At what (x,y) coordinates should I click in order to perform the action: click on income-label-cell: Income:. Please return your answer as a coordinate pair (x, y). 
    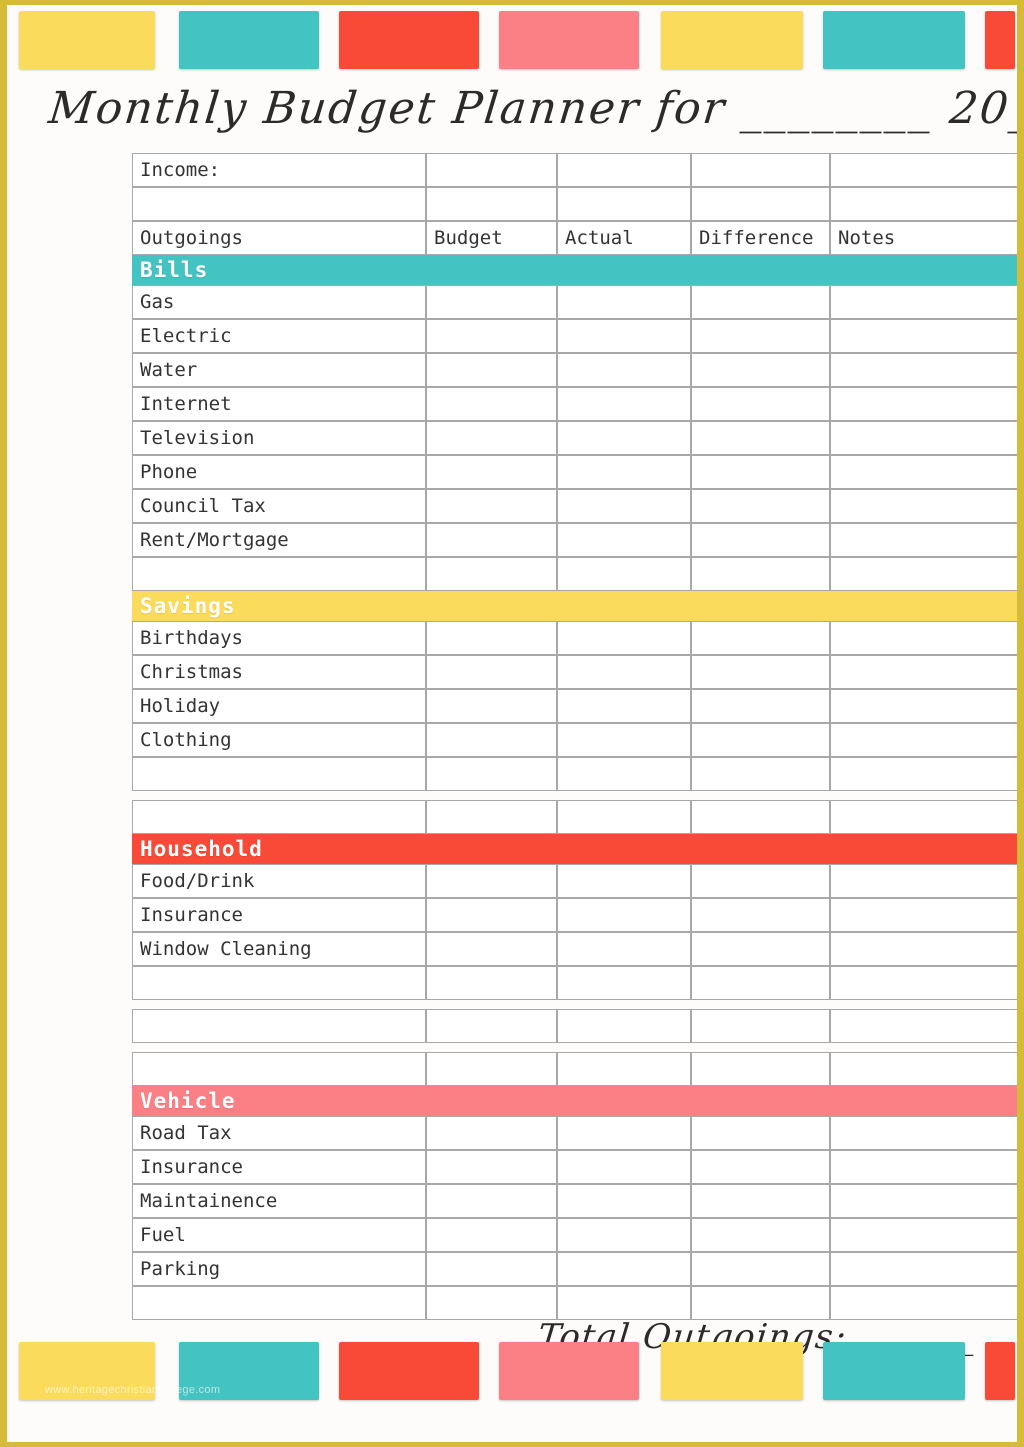
    Looking at the image, I should click on (279, 170).